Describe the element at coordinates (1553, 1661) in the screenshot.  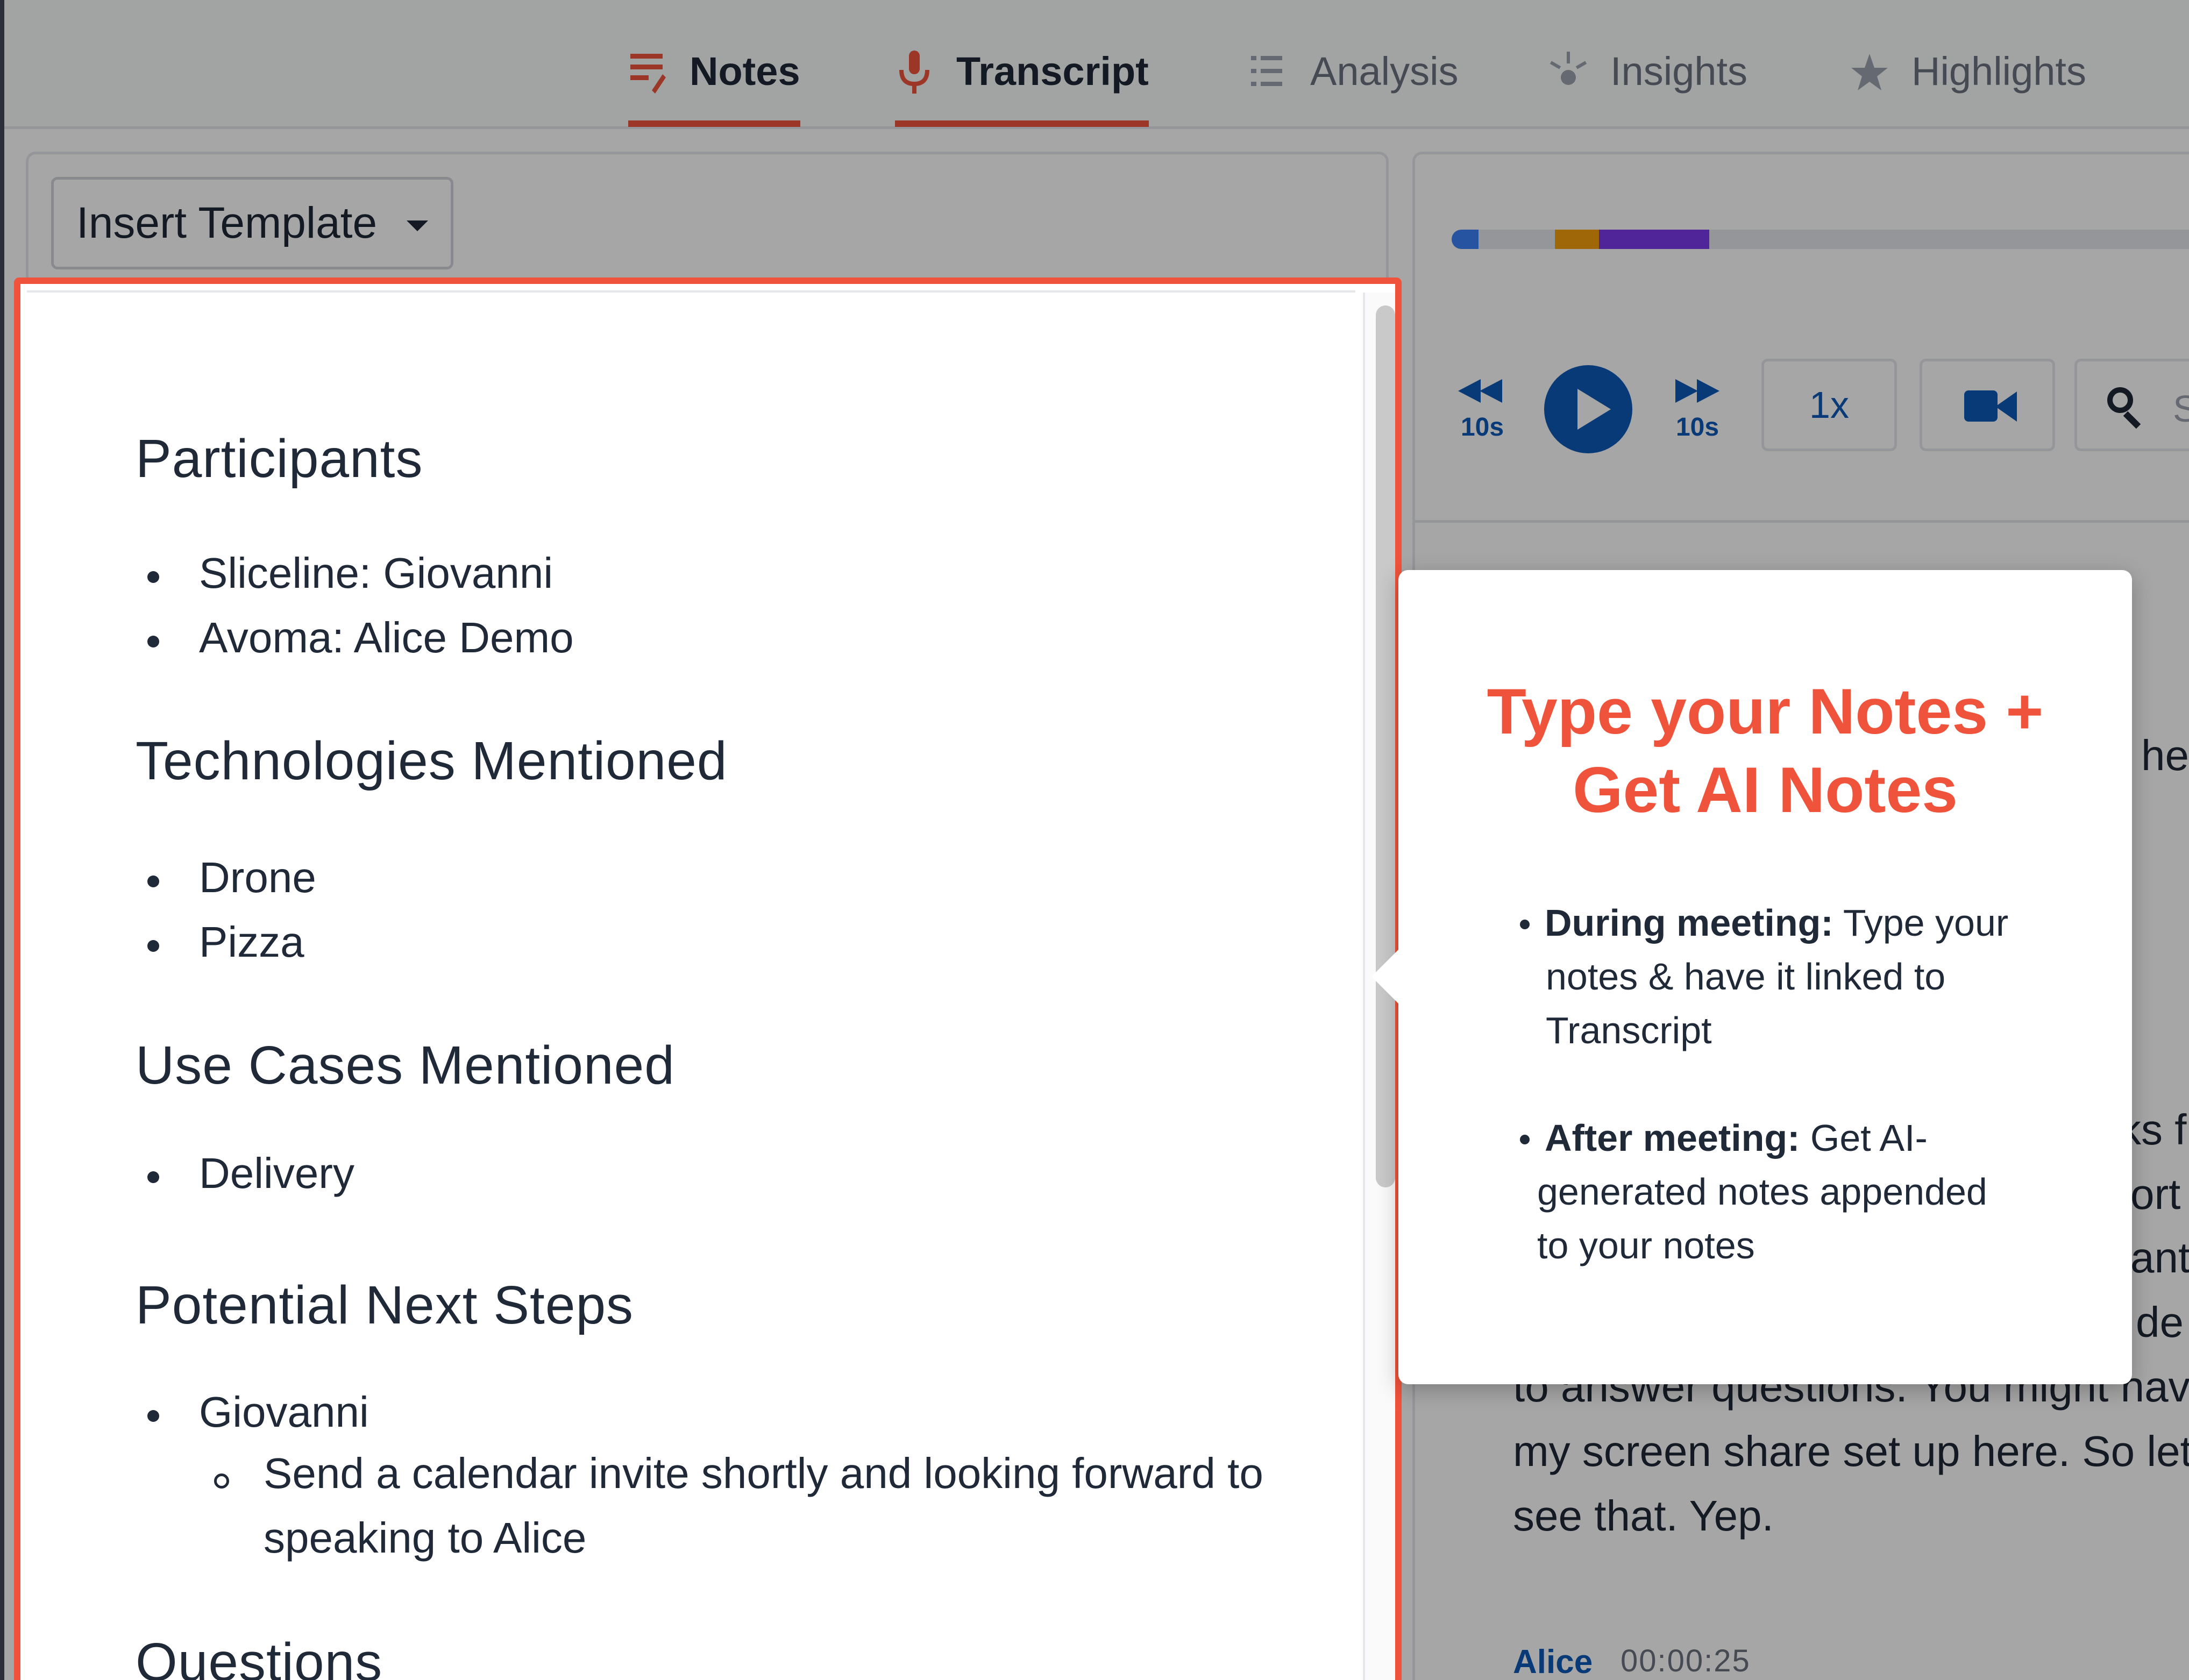
I see `speaker-name: Alice` at that location.